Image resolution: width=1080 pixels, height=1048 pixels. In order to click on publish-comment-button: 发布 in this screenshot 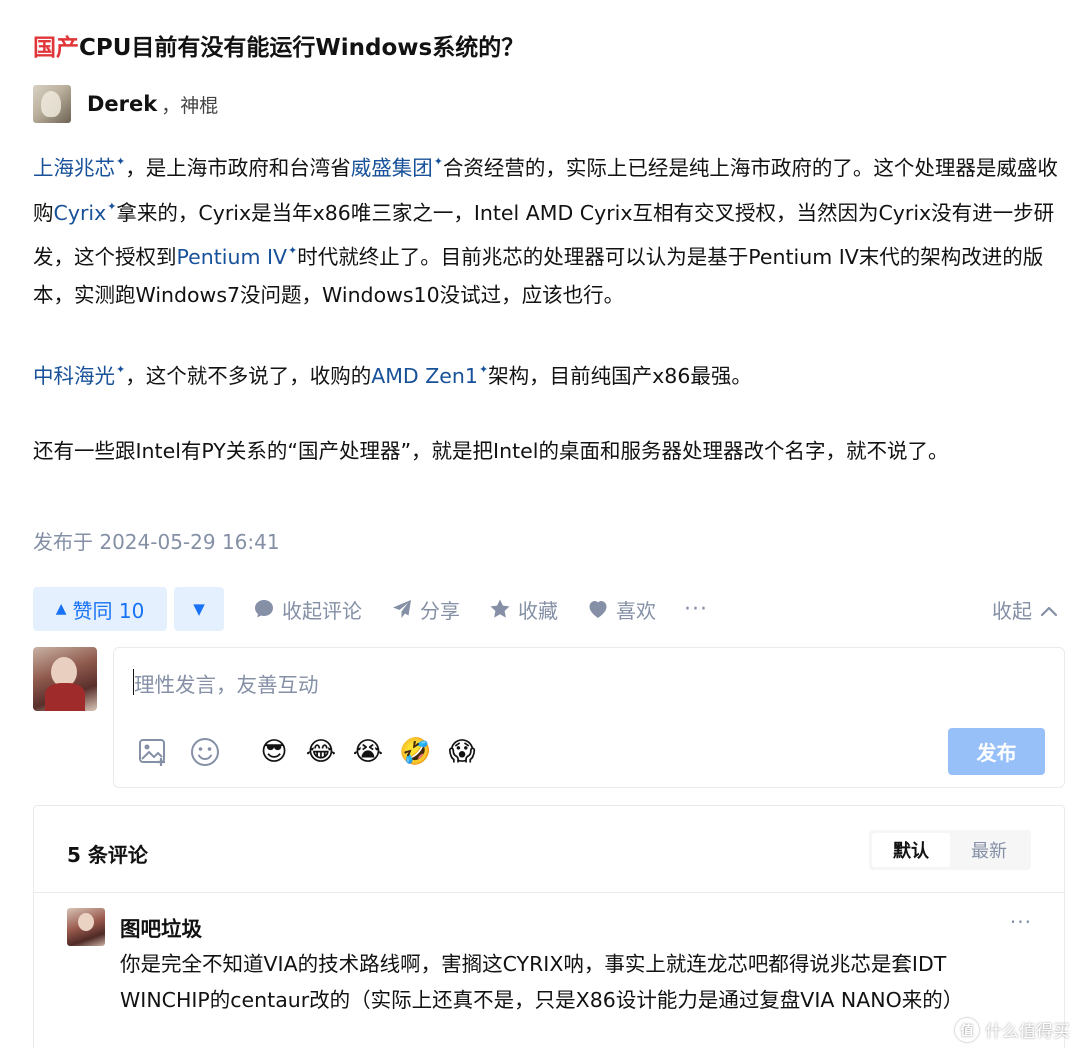, I will do `click(996, 751)`.